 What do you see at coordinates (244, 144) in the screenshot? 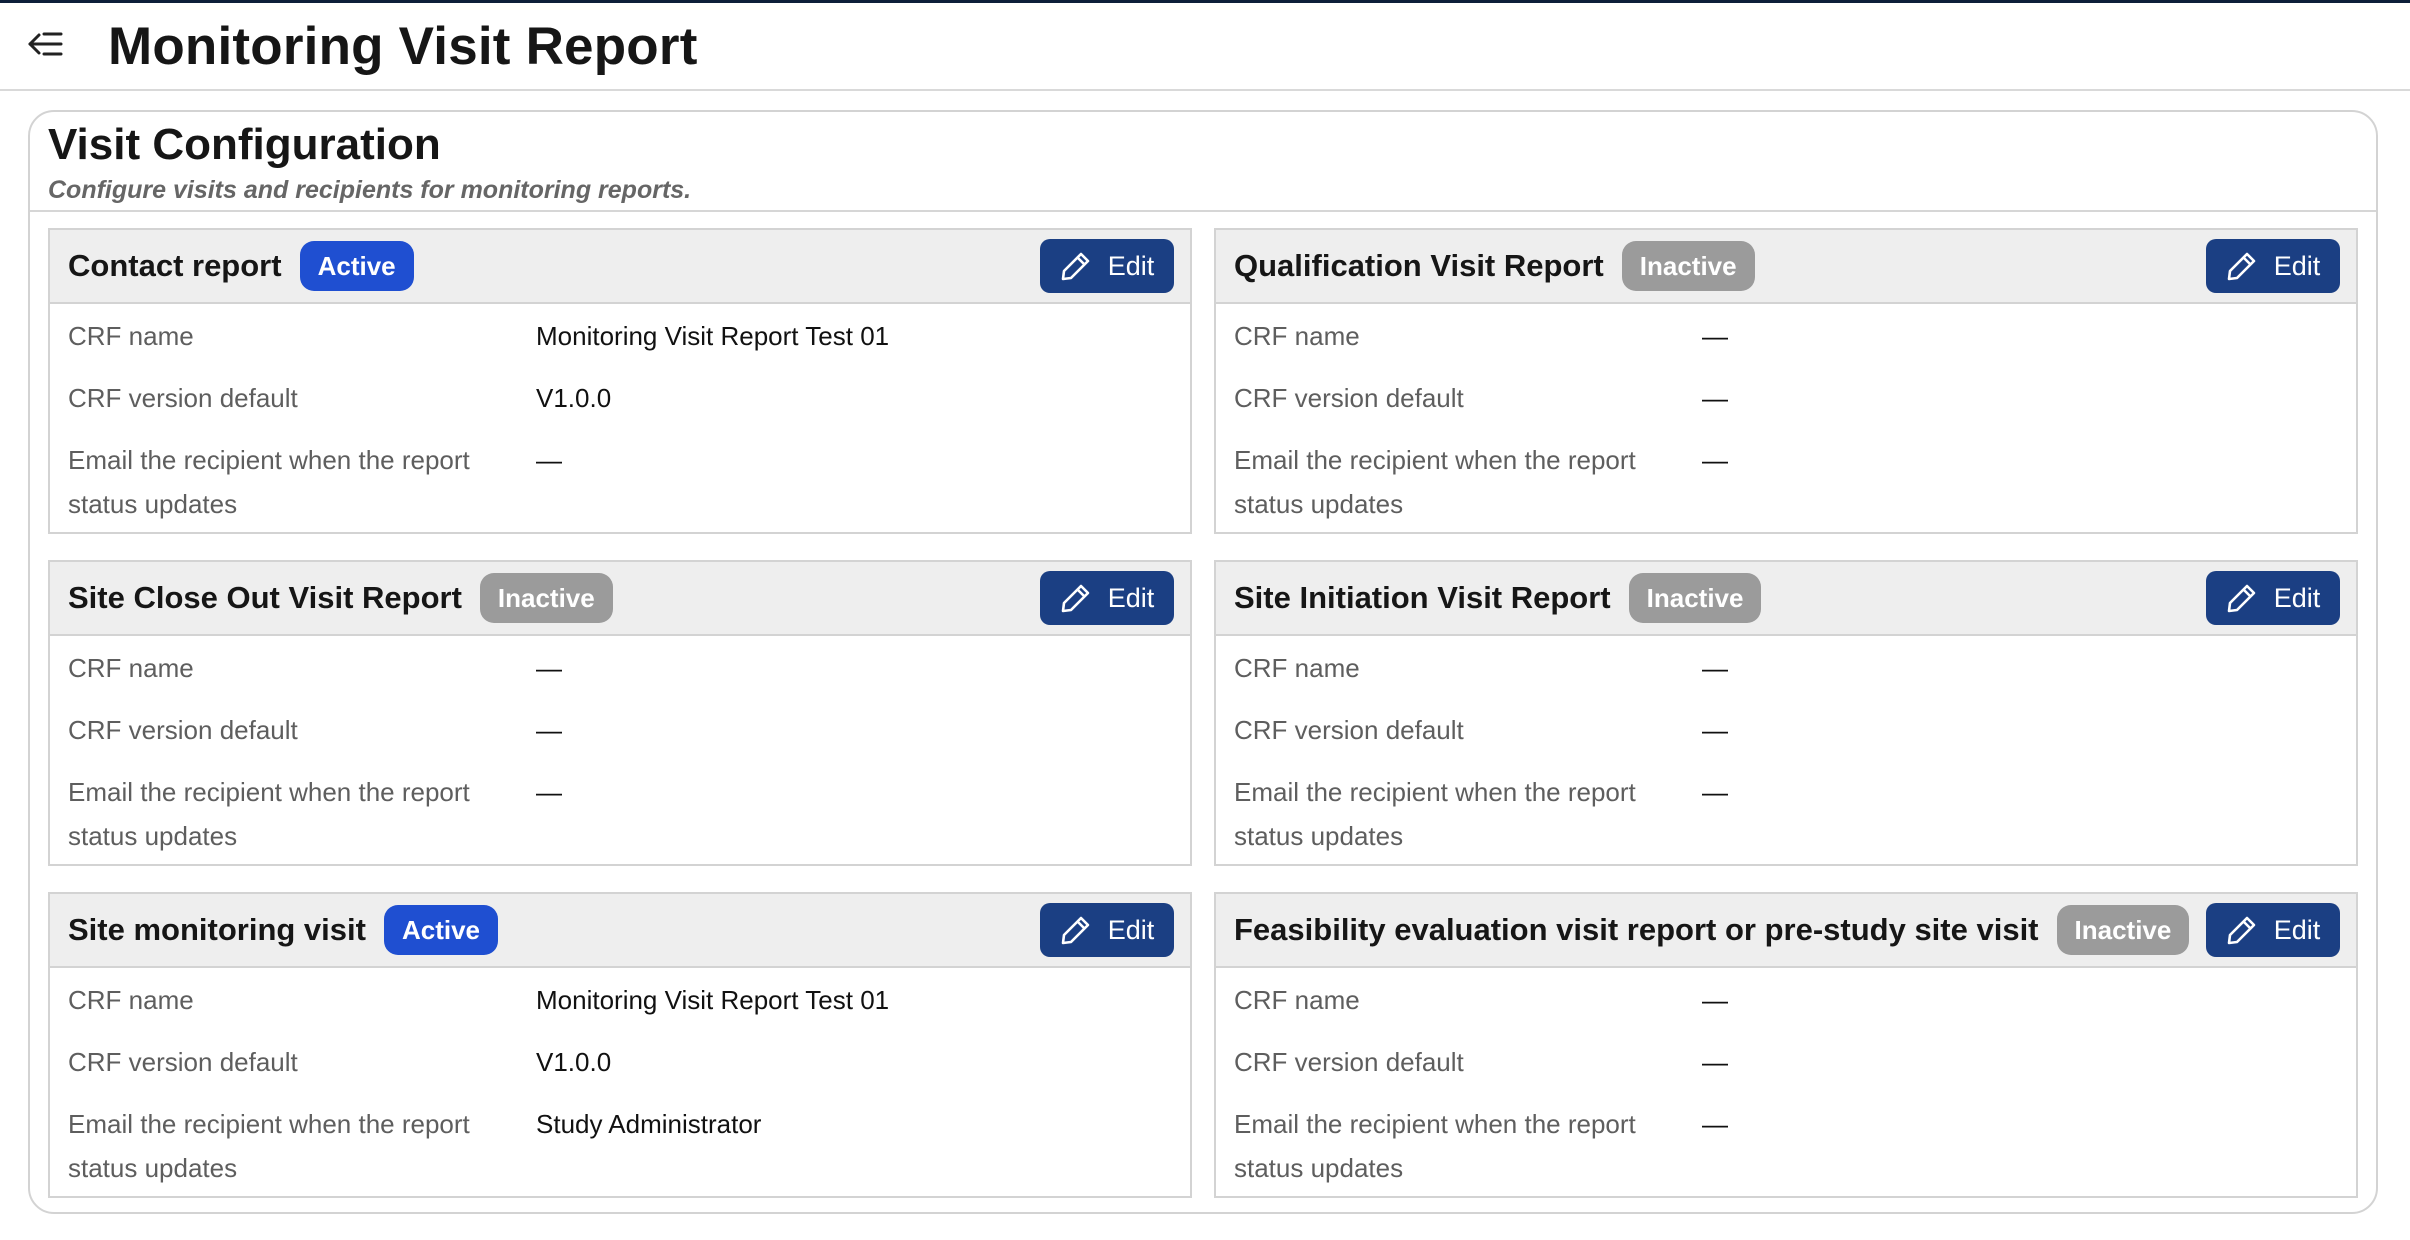
I see `panel-title: Visit Configuration` at bounding box center [244, 144].